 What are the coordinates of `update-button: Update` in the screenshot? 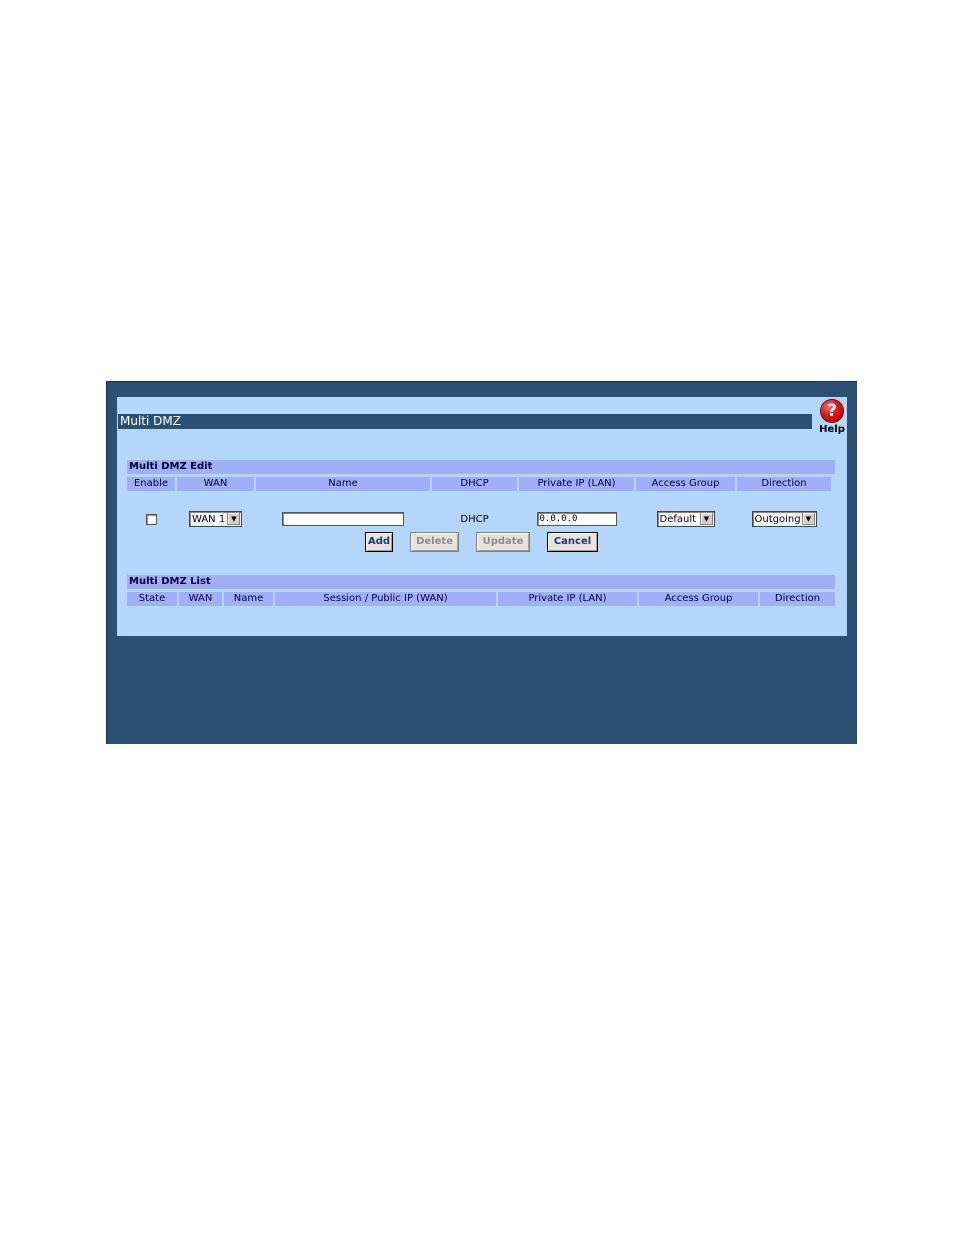 It's located at (503, 542).